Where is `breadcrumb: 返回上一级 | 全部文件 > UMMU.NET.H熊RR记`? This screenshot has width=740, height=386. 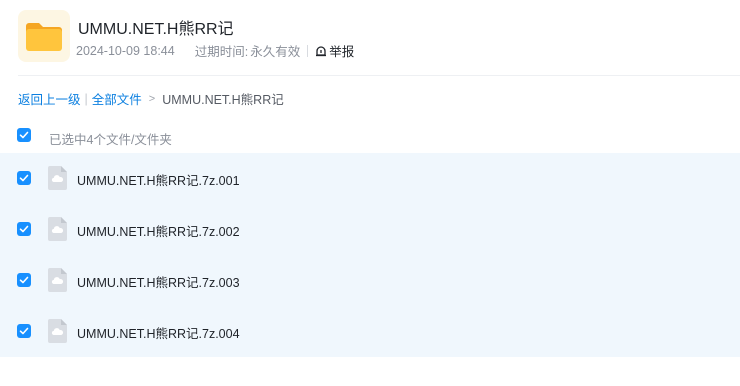 breadcrumb: 返回上一级 | 全部文件 > UMMU.NET.H熊RR记 is located at coordinates (151, 98).